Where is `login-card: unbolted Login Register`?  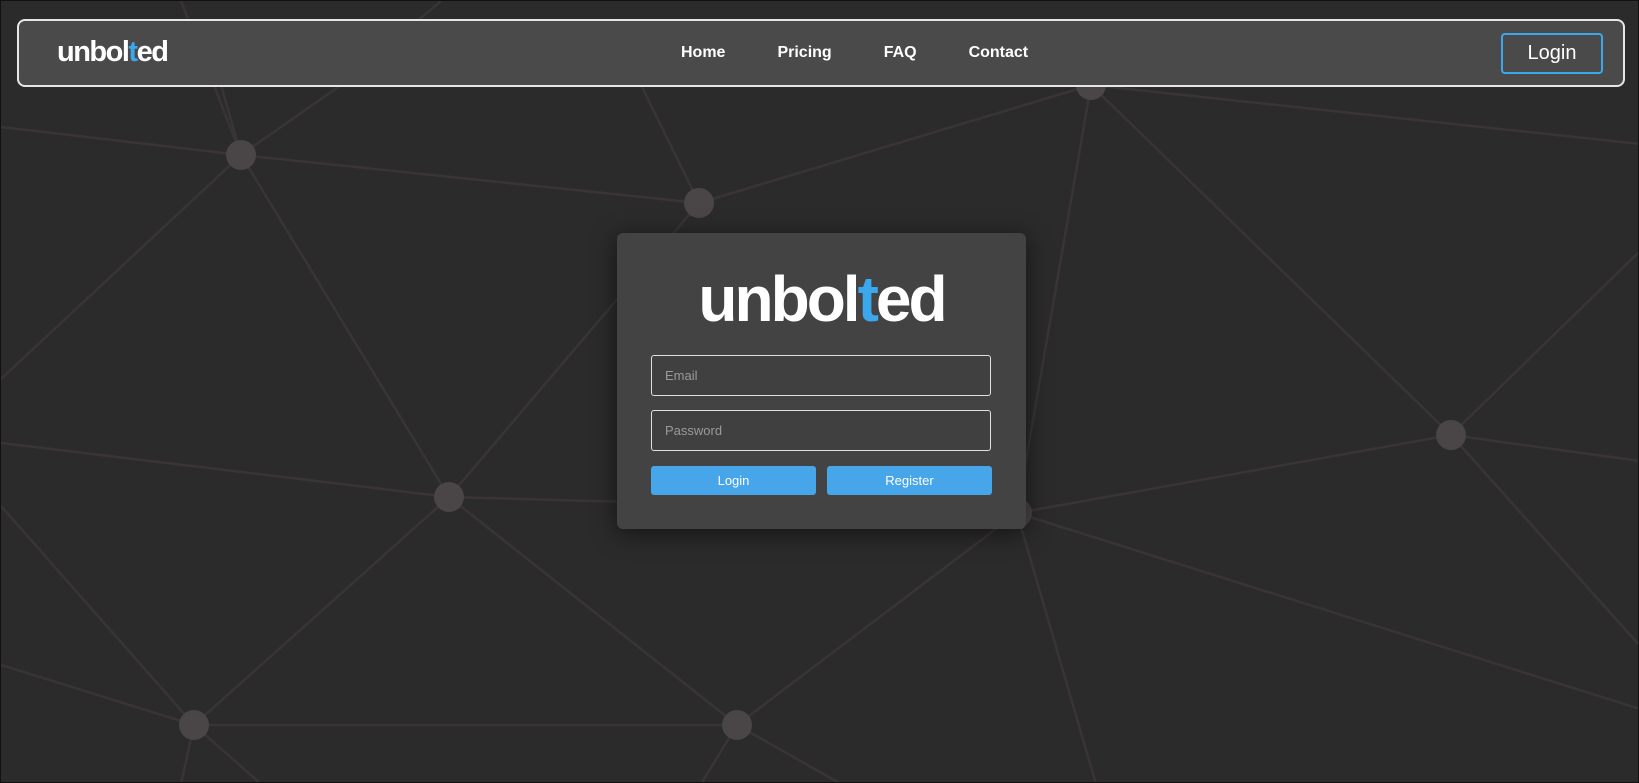 login-card: unbolted Login Register is located at coordinates (821, 381).